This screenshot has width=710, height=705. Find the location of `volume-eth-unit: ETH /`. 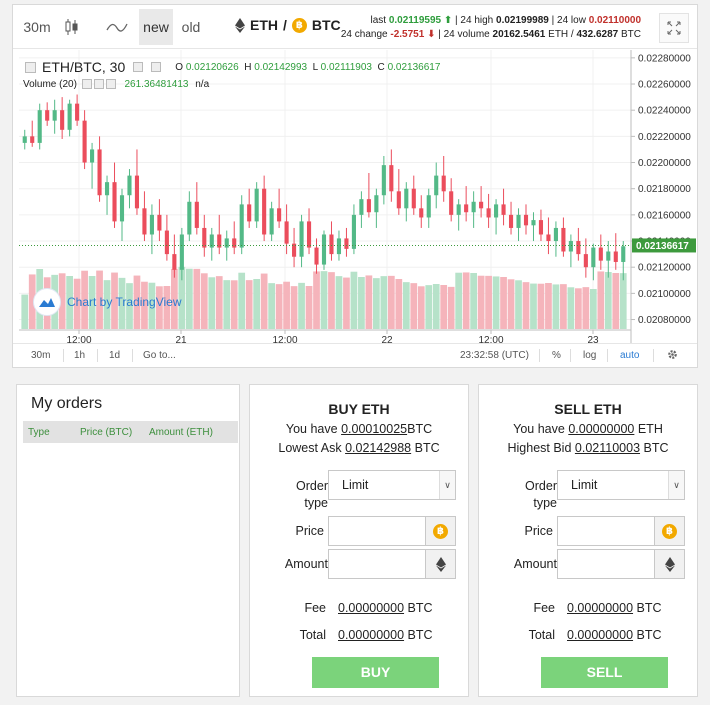

volume-eth-unit: ETH / is located at coordinates (561, 34).